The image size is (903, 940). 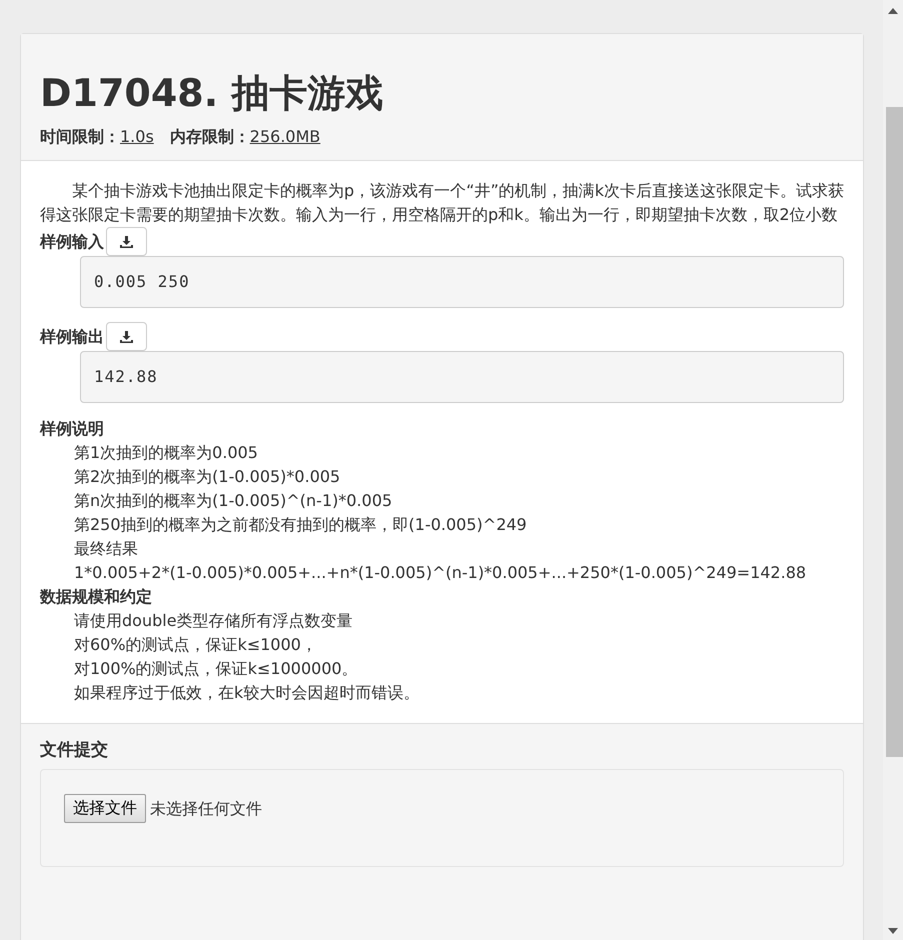 What do you see at coordinates (233, 501) in the screenshot?
I see `explanation-line: 第n次抽到的概率为(1-0.005)^(n-1)*0.005` at bounding box center [233, 501].